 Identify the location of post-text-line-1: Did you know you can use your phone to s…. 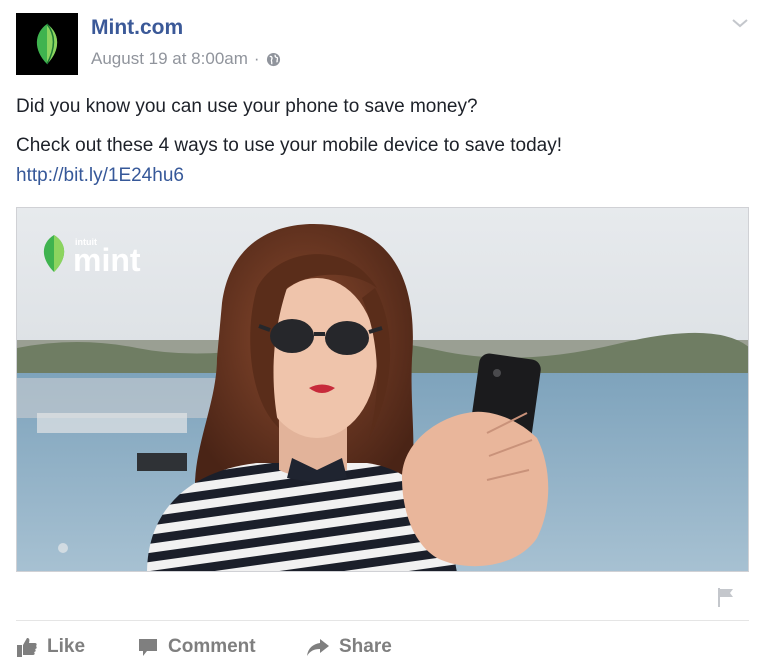
(247, 106).